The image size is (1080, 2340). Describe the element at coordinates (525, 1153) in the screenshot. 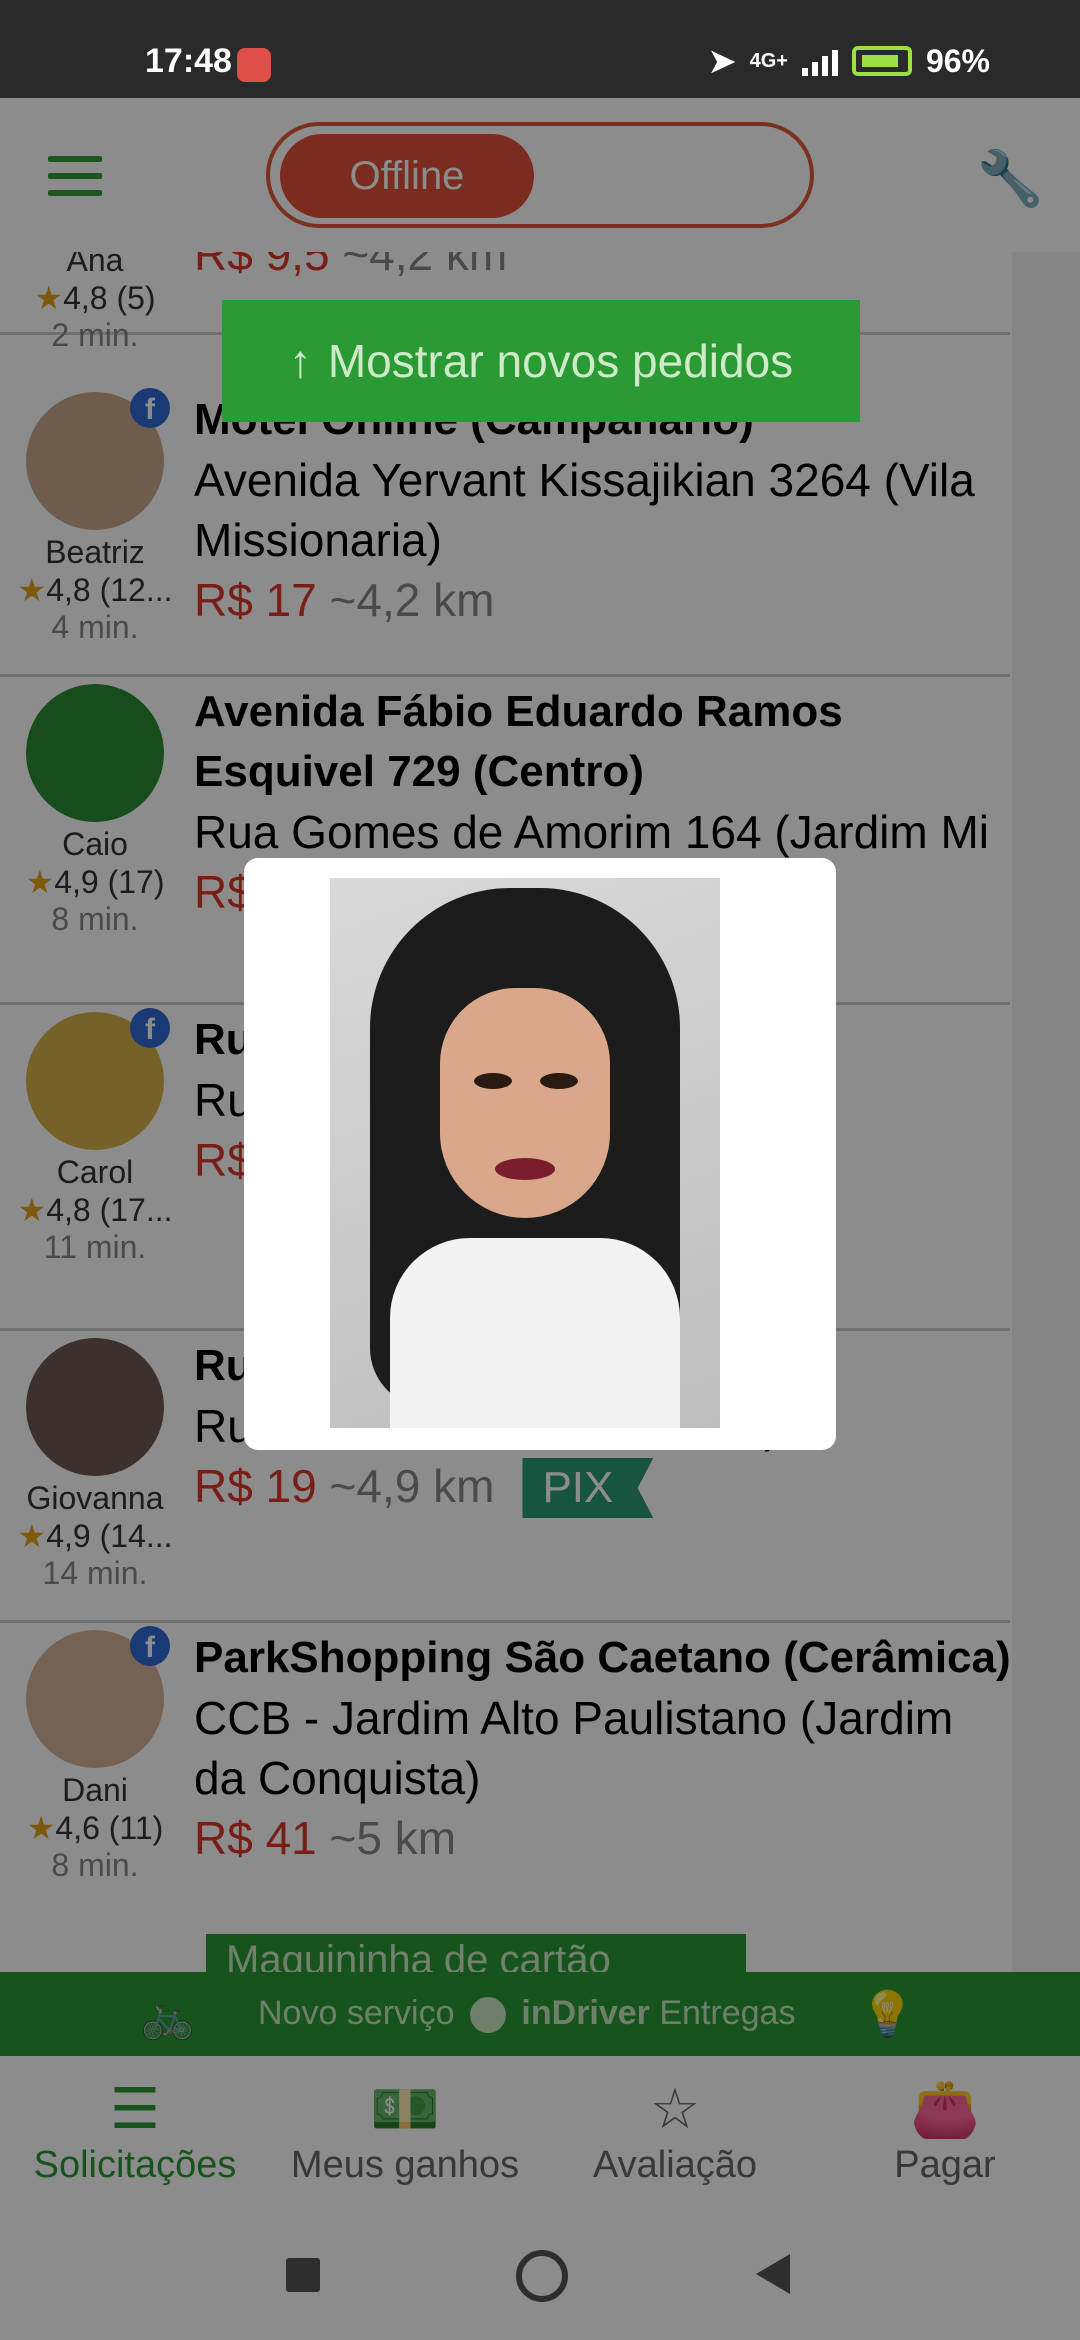

I see `passenger-photo` at that location.